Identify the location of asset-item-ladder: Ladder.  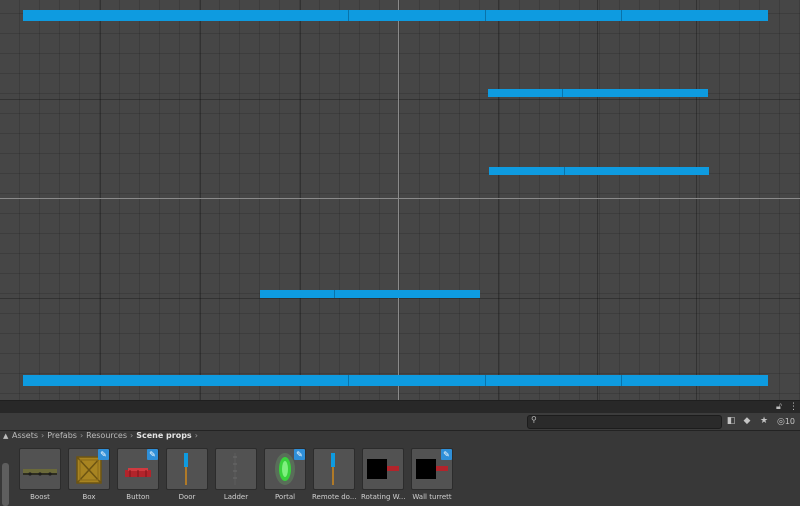
(236, 475).